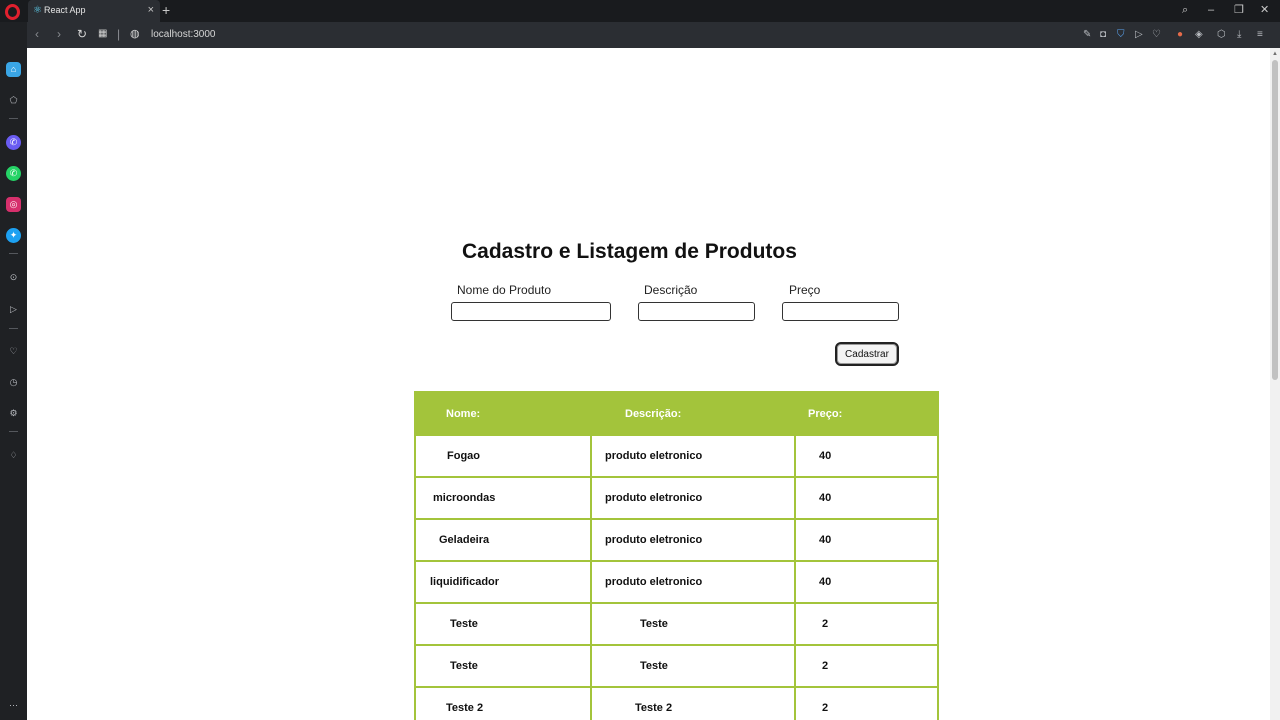 The width and height of the screenshot is (1280, 720). Describe the element at coordinates (503, 703) in the screenshot. I see `cell-name: Teste 2` at that location.